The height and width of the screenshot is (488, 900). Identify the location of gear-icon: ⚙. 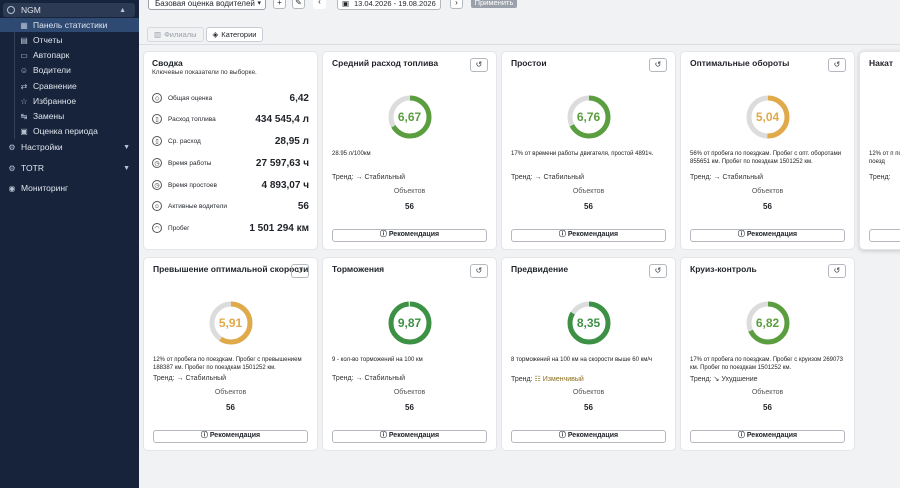
(12, 147).